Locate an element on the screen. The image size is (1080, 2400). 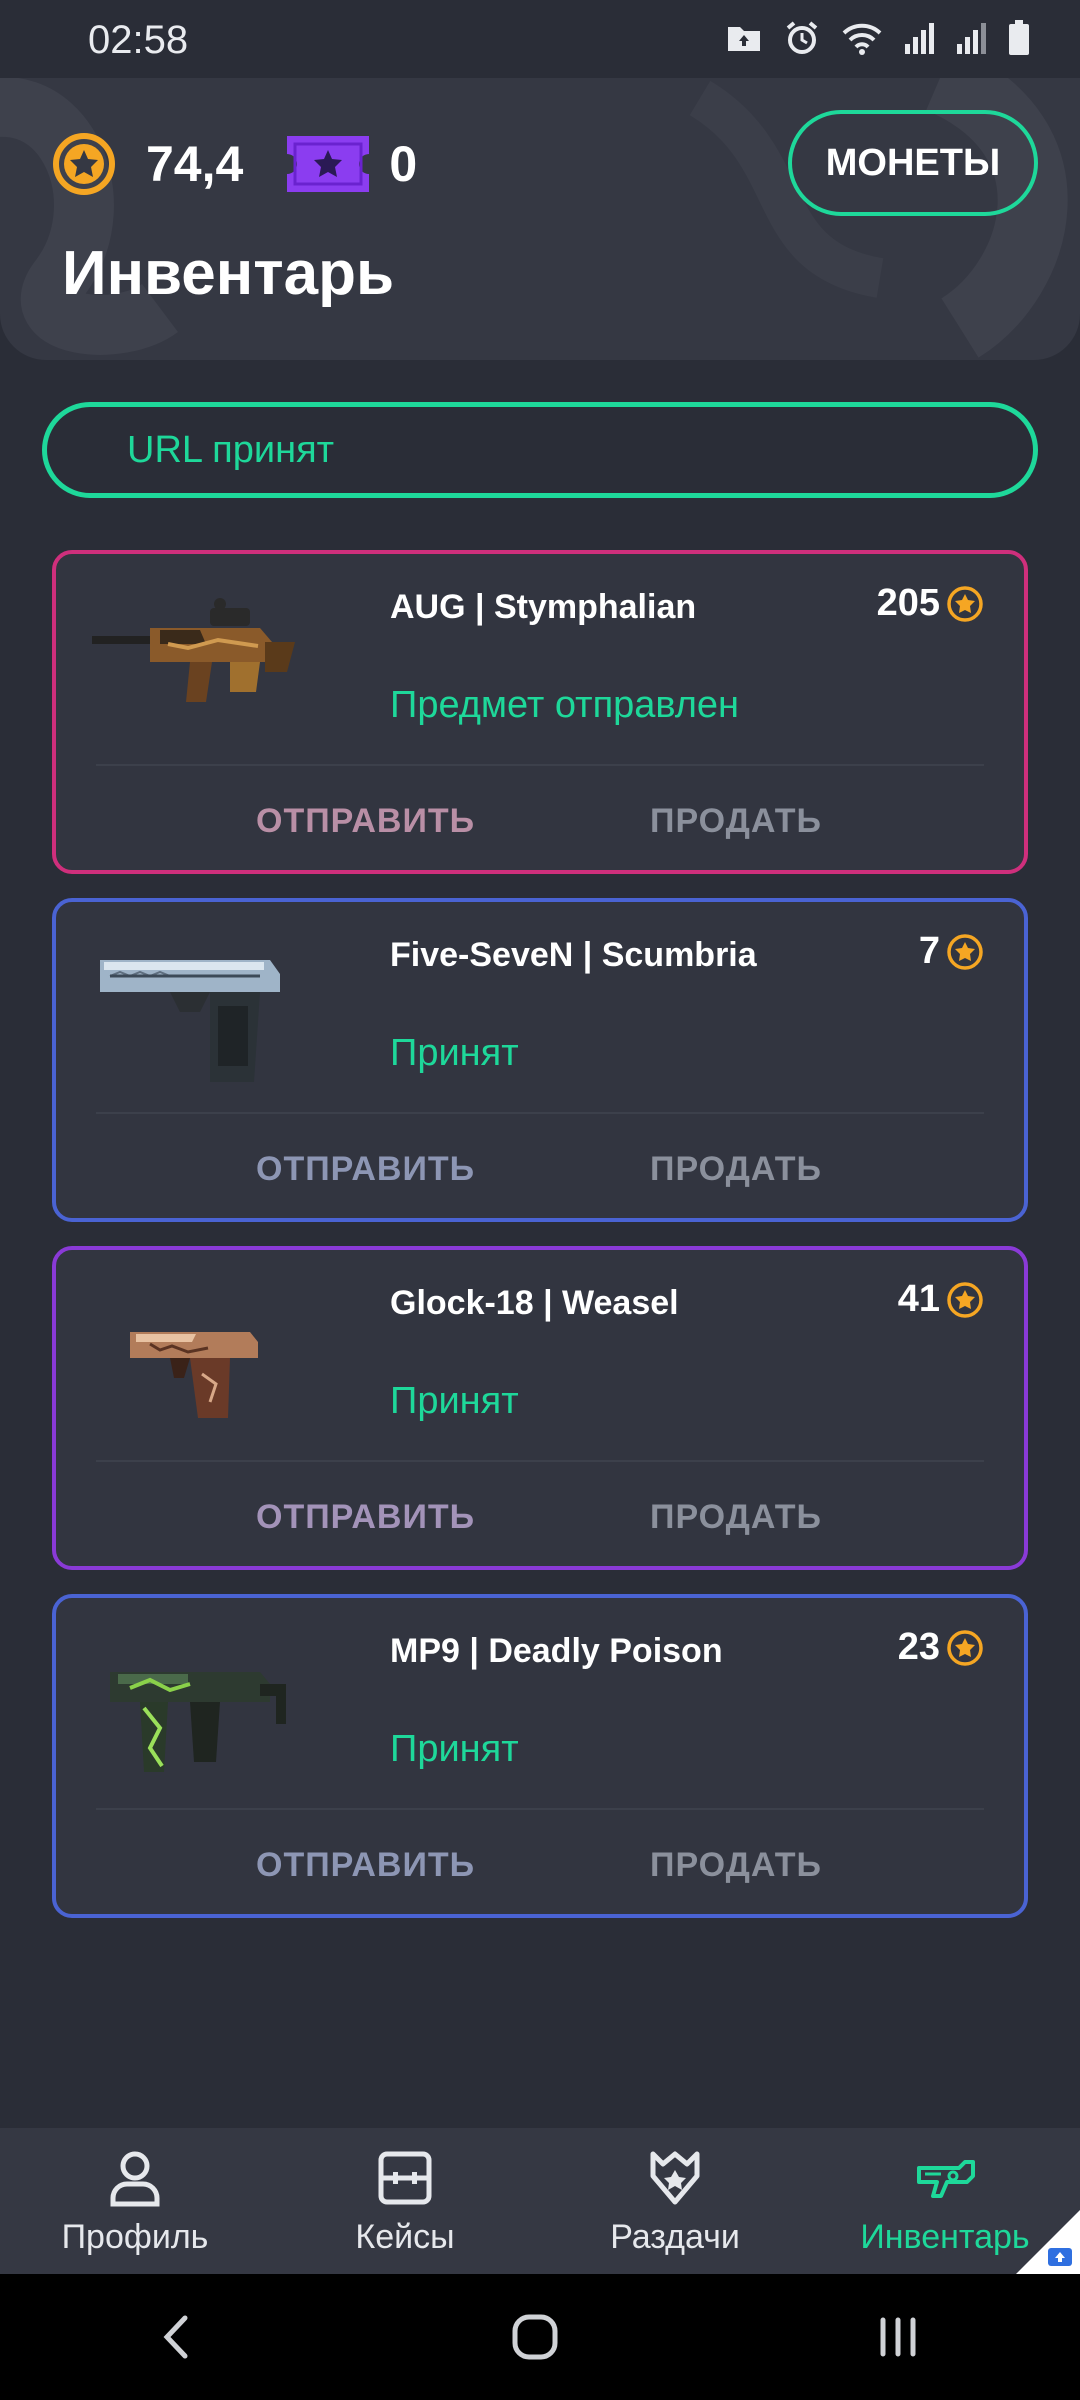
wifi-icon is located at coordinates (862, 39).